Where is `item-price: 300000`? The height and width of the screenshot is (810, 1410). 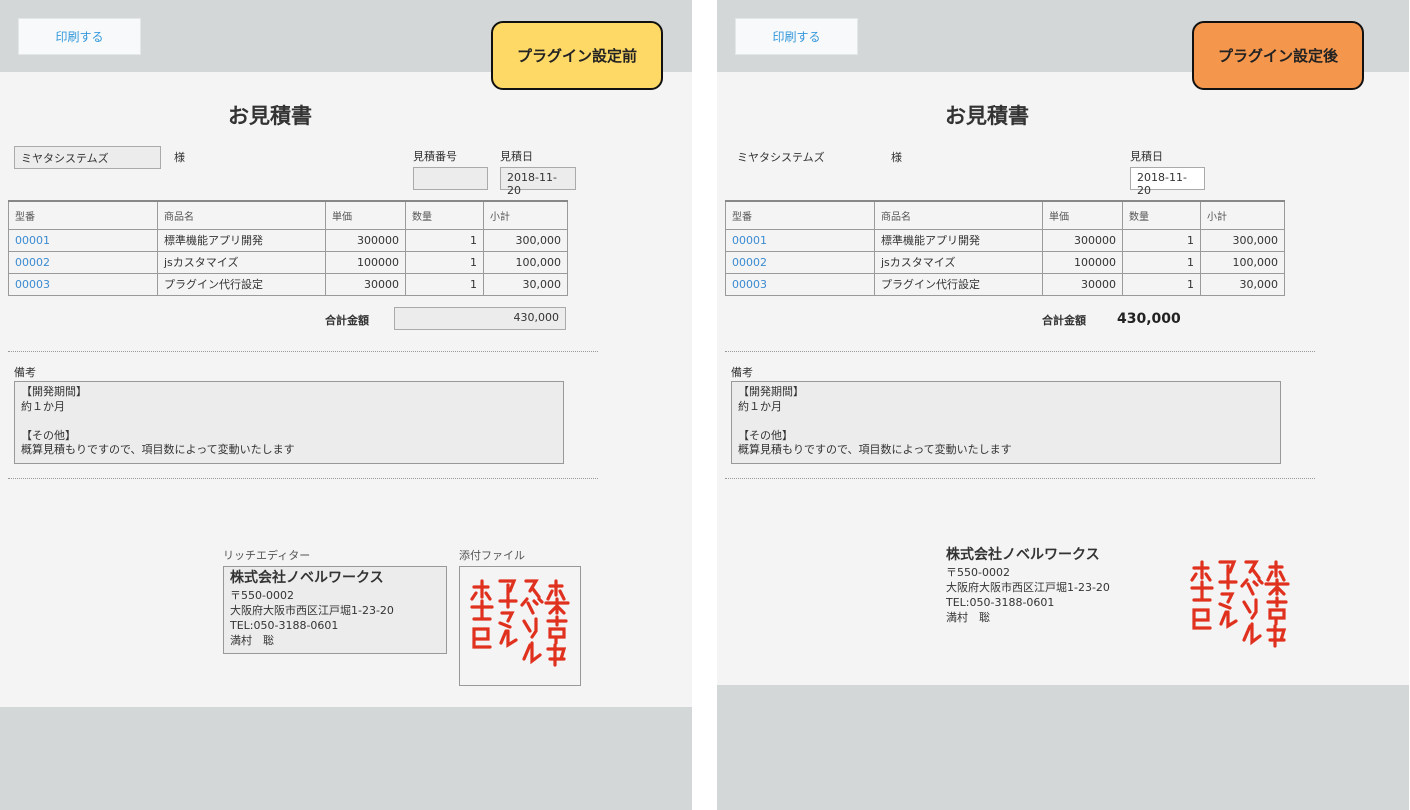 item-price: 300000 is located at coordinates (1082, 240).